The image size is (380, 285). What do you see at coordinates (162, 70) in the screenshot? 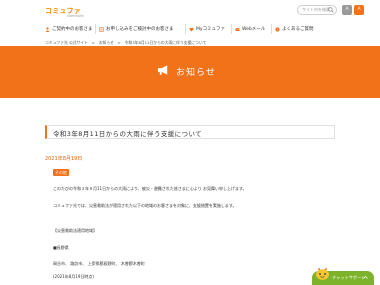
I see `megaphone-icon` at bounding box center [162, 70].